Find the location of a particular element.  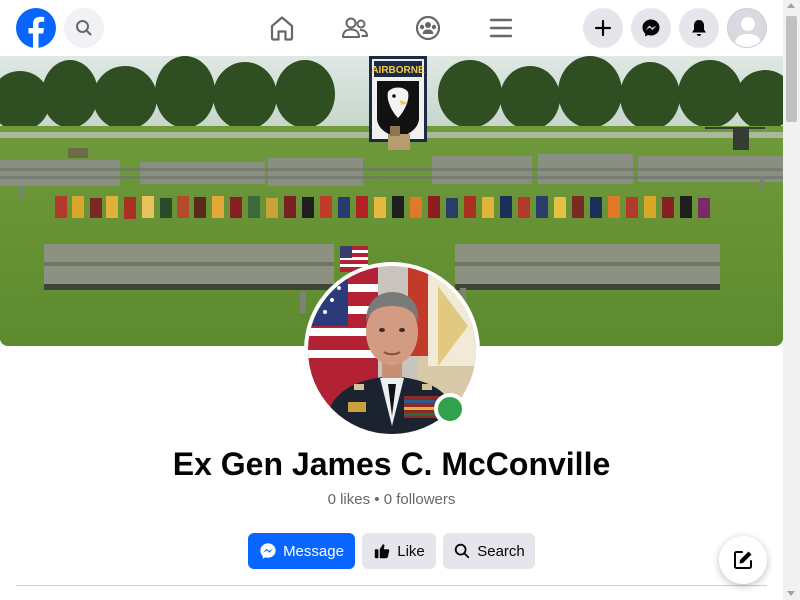

scroll-up-arrow-icon is located at coordinates (791, 5).